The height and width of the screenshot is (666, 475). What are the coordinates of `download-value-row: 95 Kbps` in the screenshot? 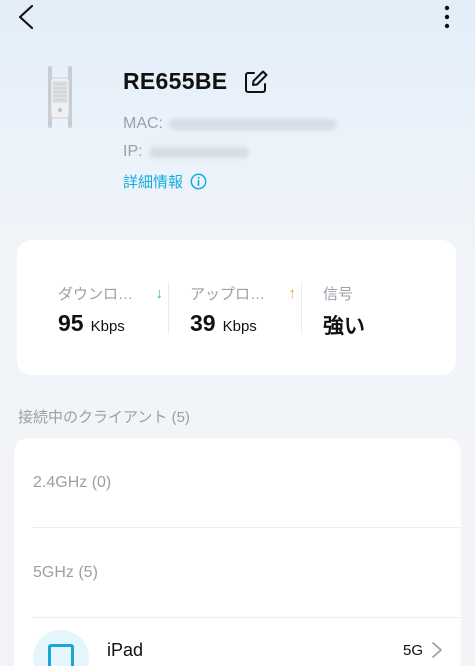 It's located at (113, 323).